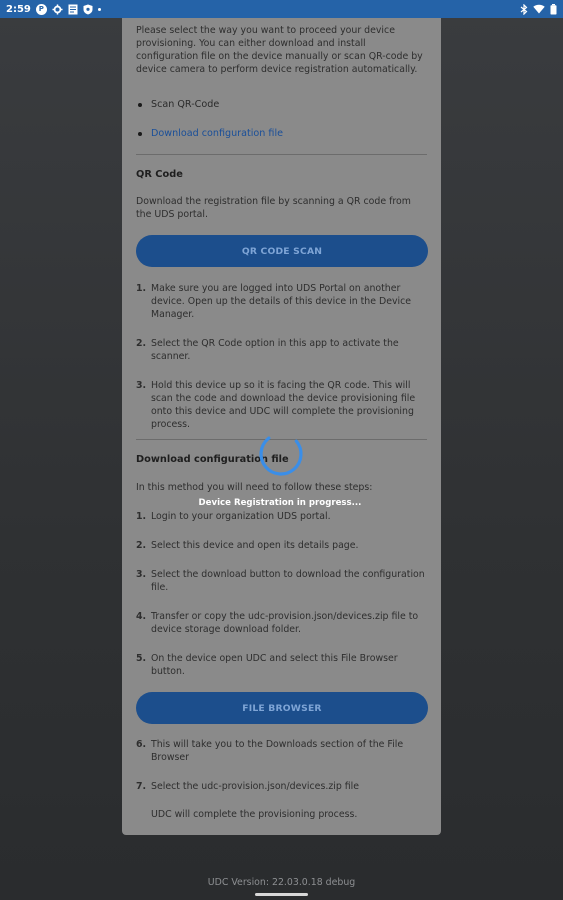 The width and height of the screenshot is (563, 900). I want to click on file-browser-button: FILE BROWSER, so click(282, 708).